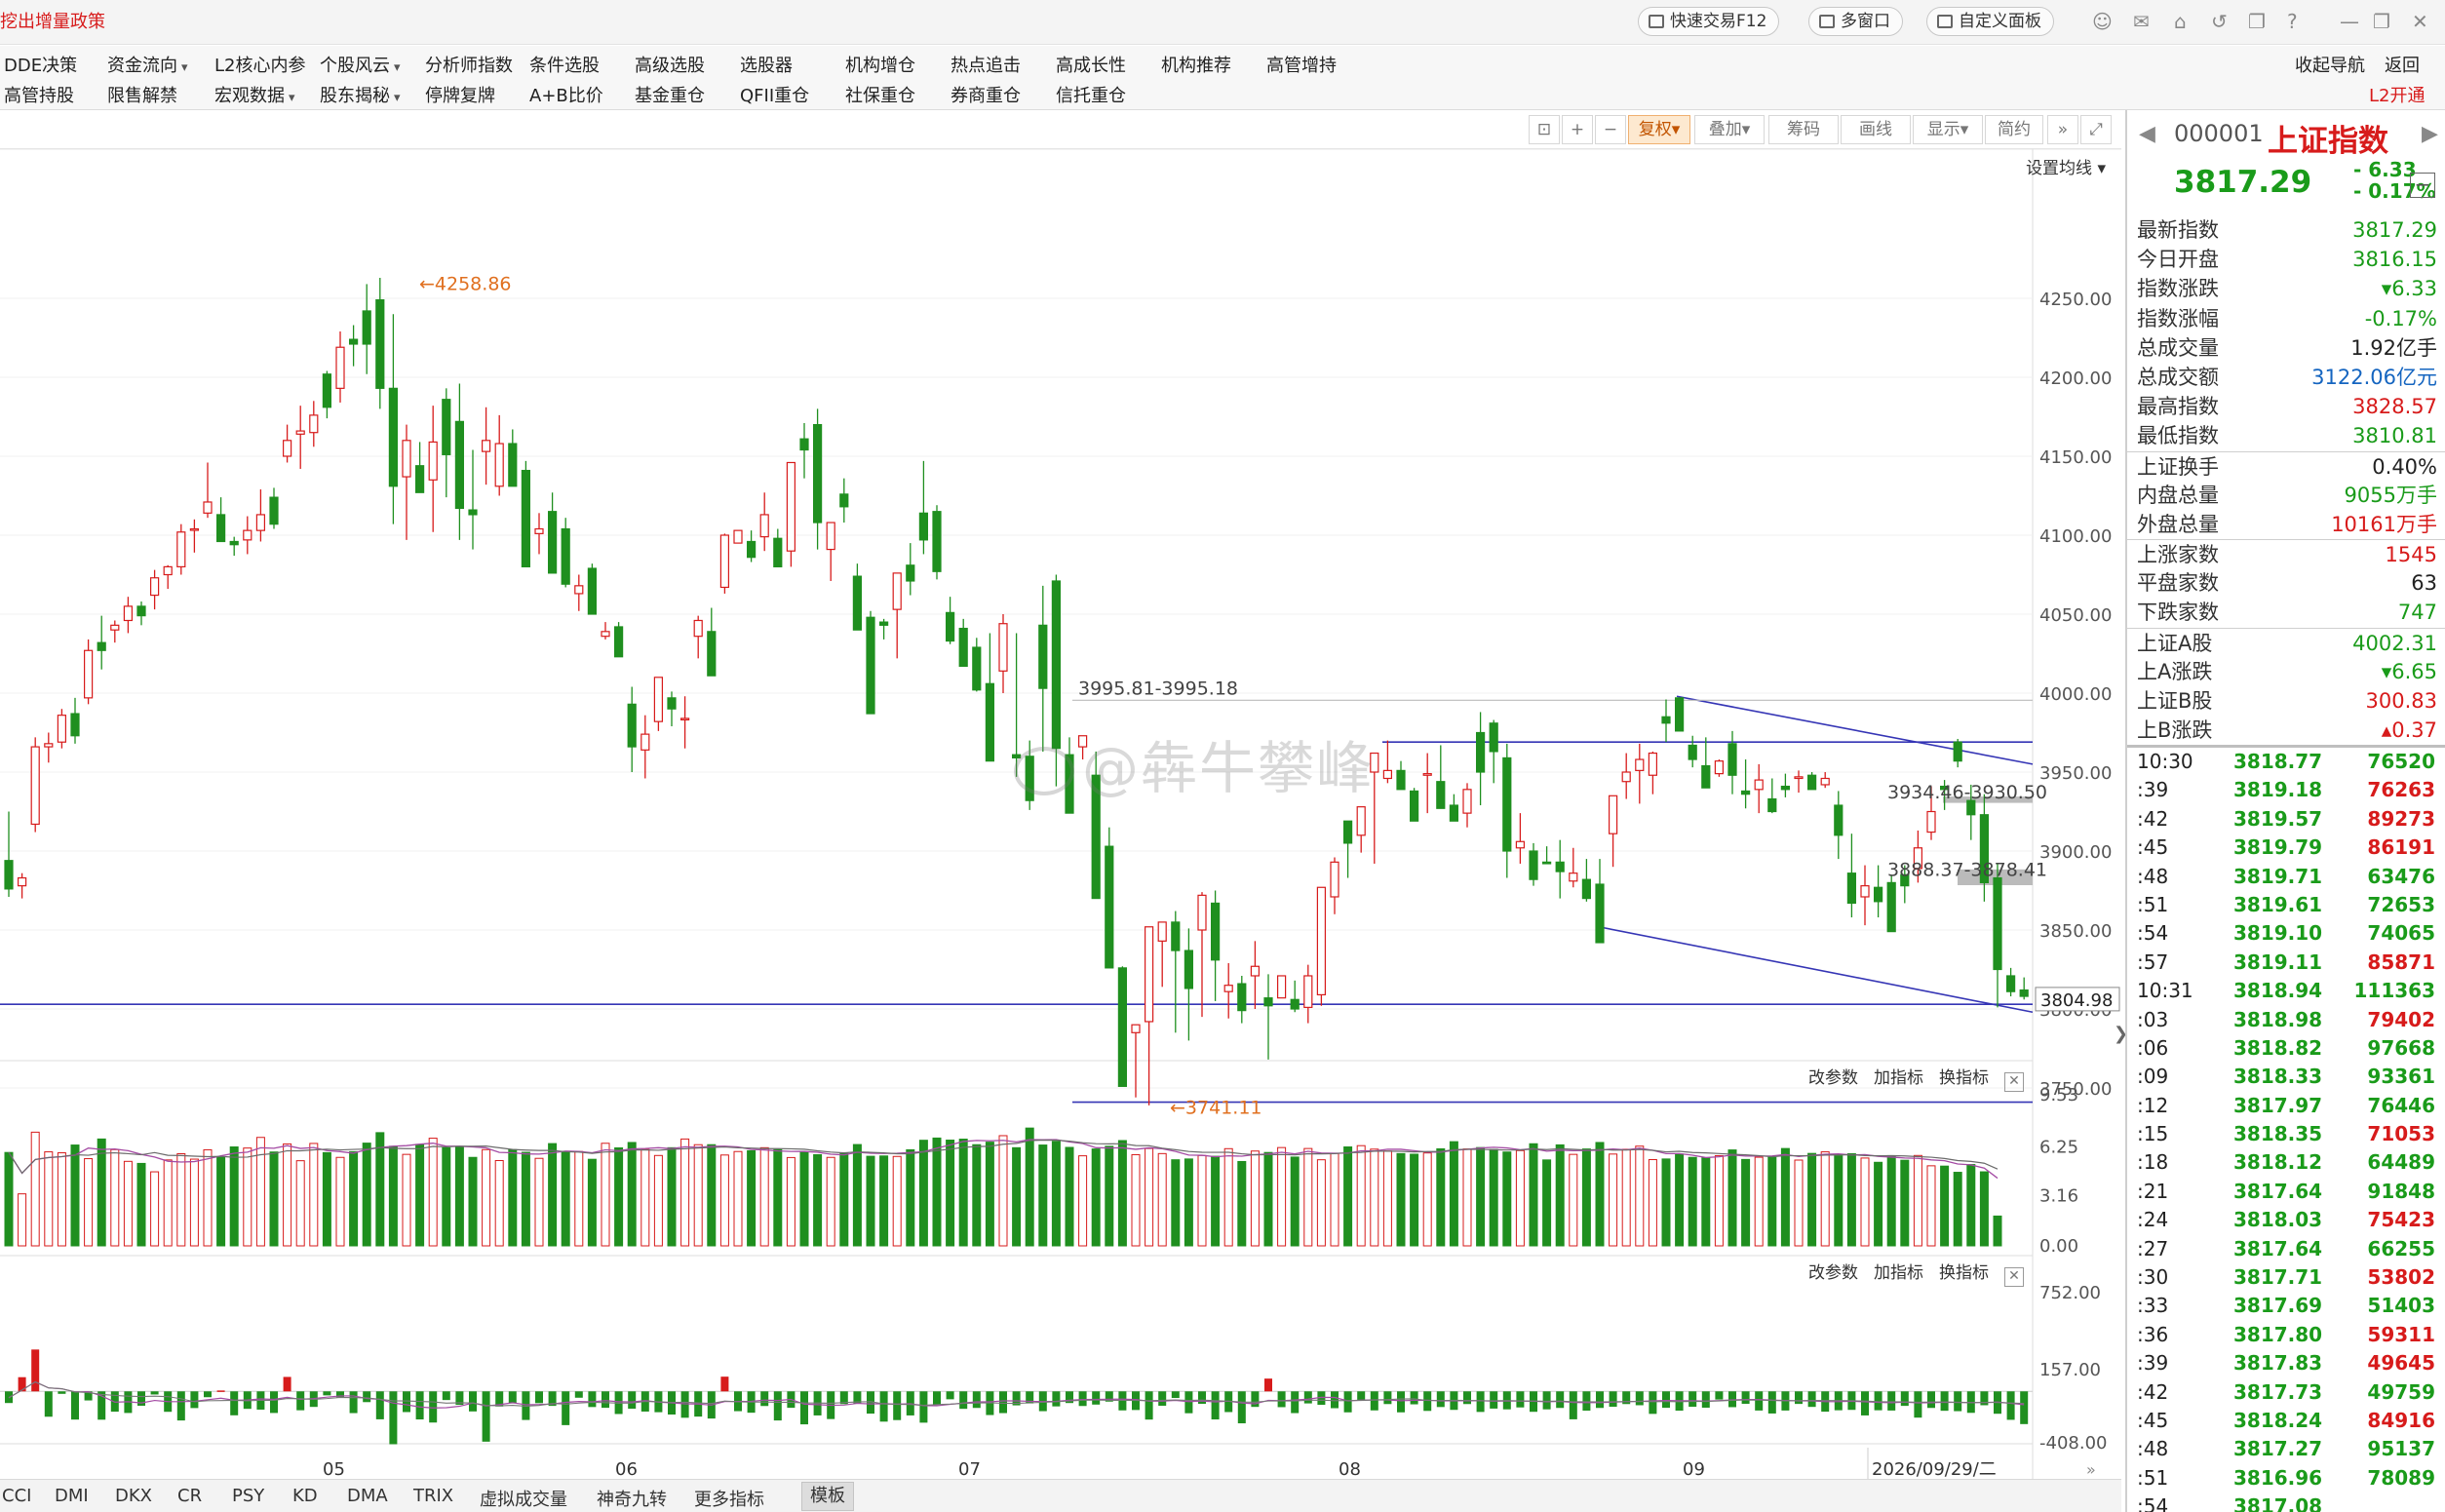  I want to click on simple-button: 简约, so click(2014, 129).